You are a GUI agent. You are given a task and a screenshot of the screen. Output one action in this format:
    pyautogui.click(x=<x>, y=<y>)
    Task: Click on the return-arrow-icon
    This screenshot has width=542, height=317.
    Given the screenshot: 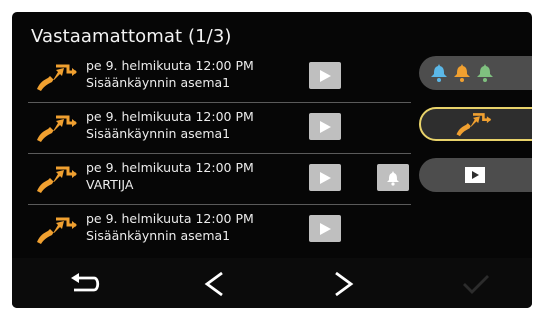 What is the action you would take?
    pyautogui.click(x=85, y=282)
    